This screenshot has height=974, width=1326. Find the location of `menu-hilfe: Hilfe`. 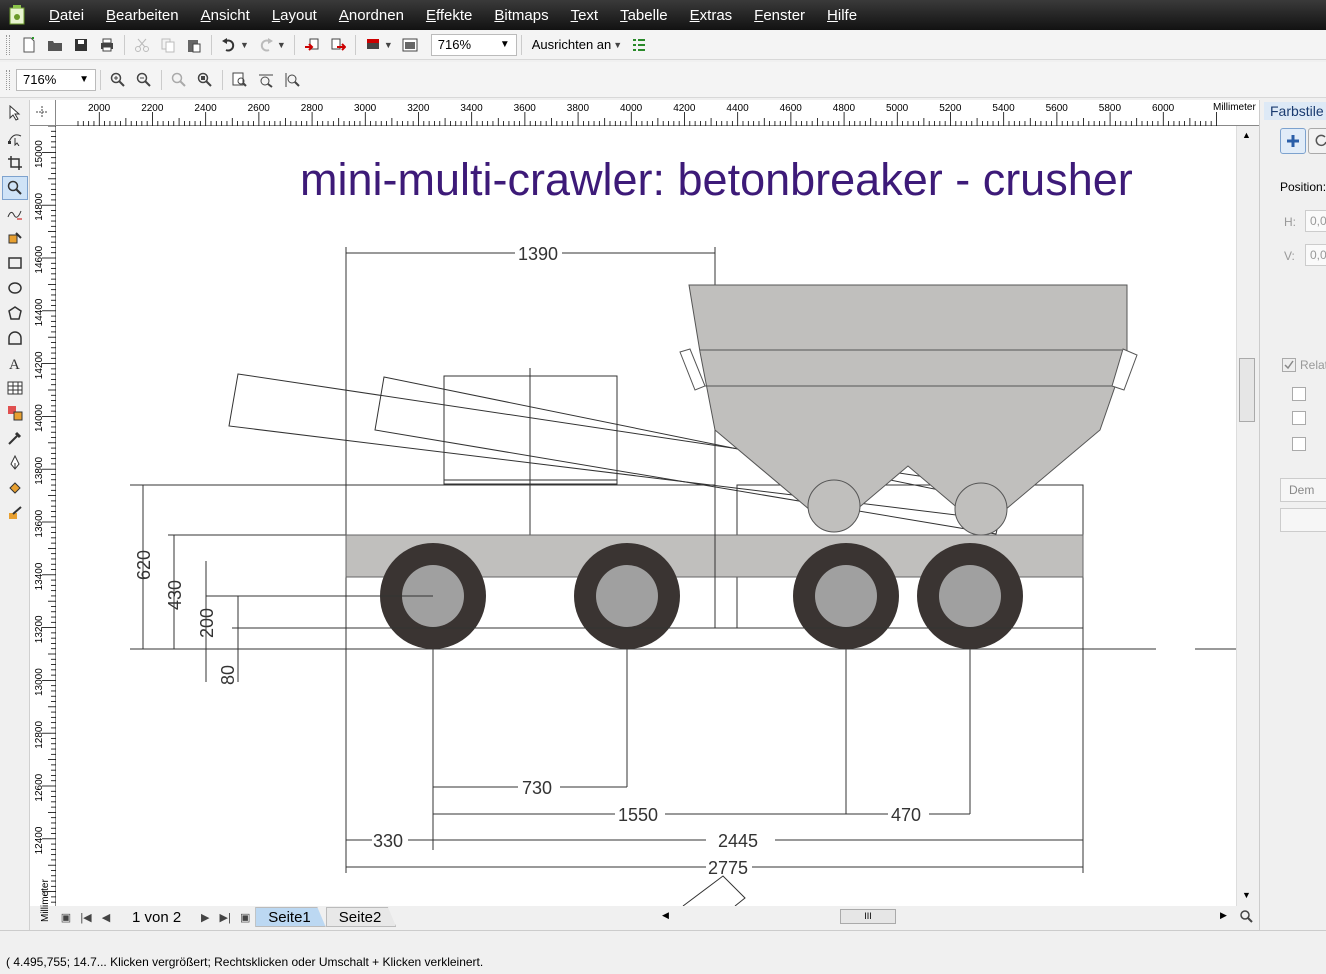

menu-hilfe: Hilfe is located at coordinates (842, 15).